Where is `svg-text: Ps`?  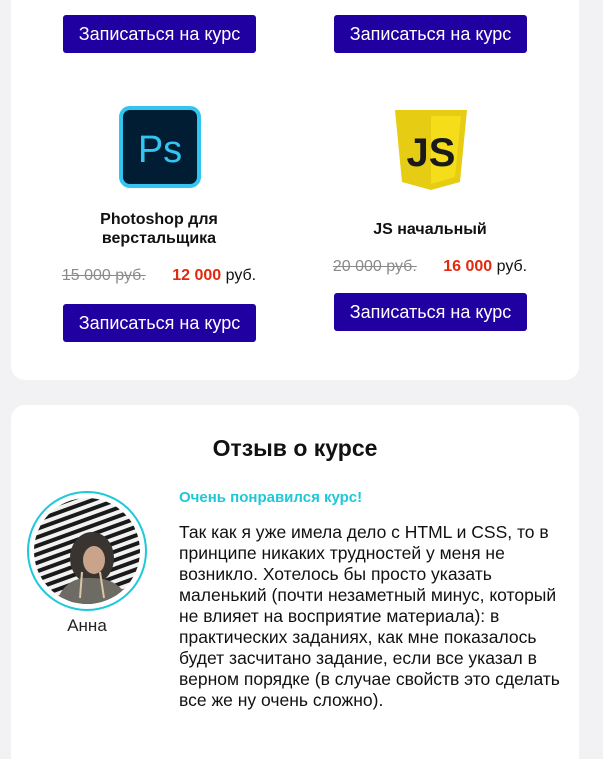
svg-text: Ps is located at coordinates (160, 150).